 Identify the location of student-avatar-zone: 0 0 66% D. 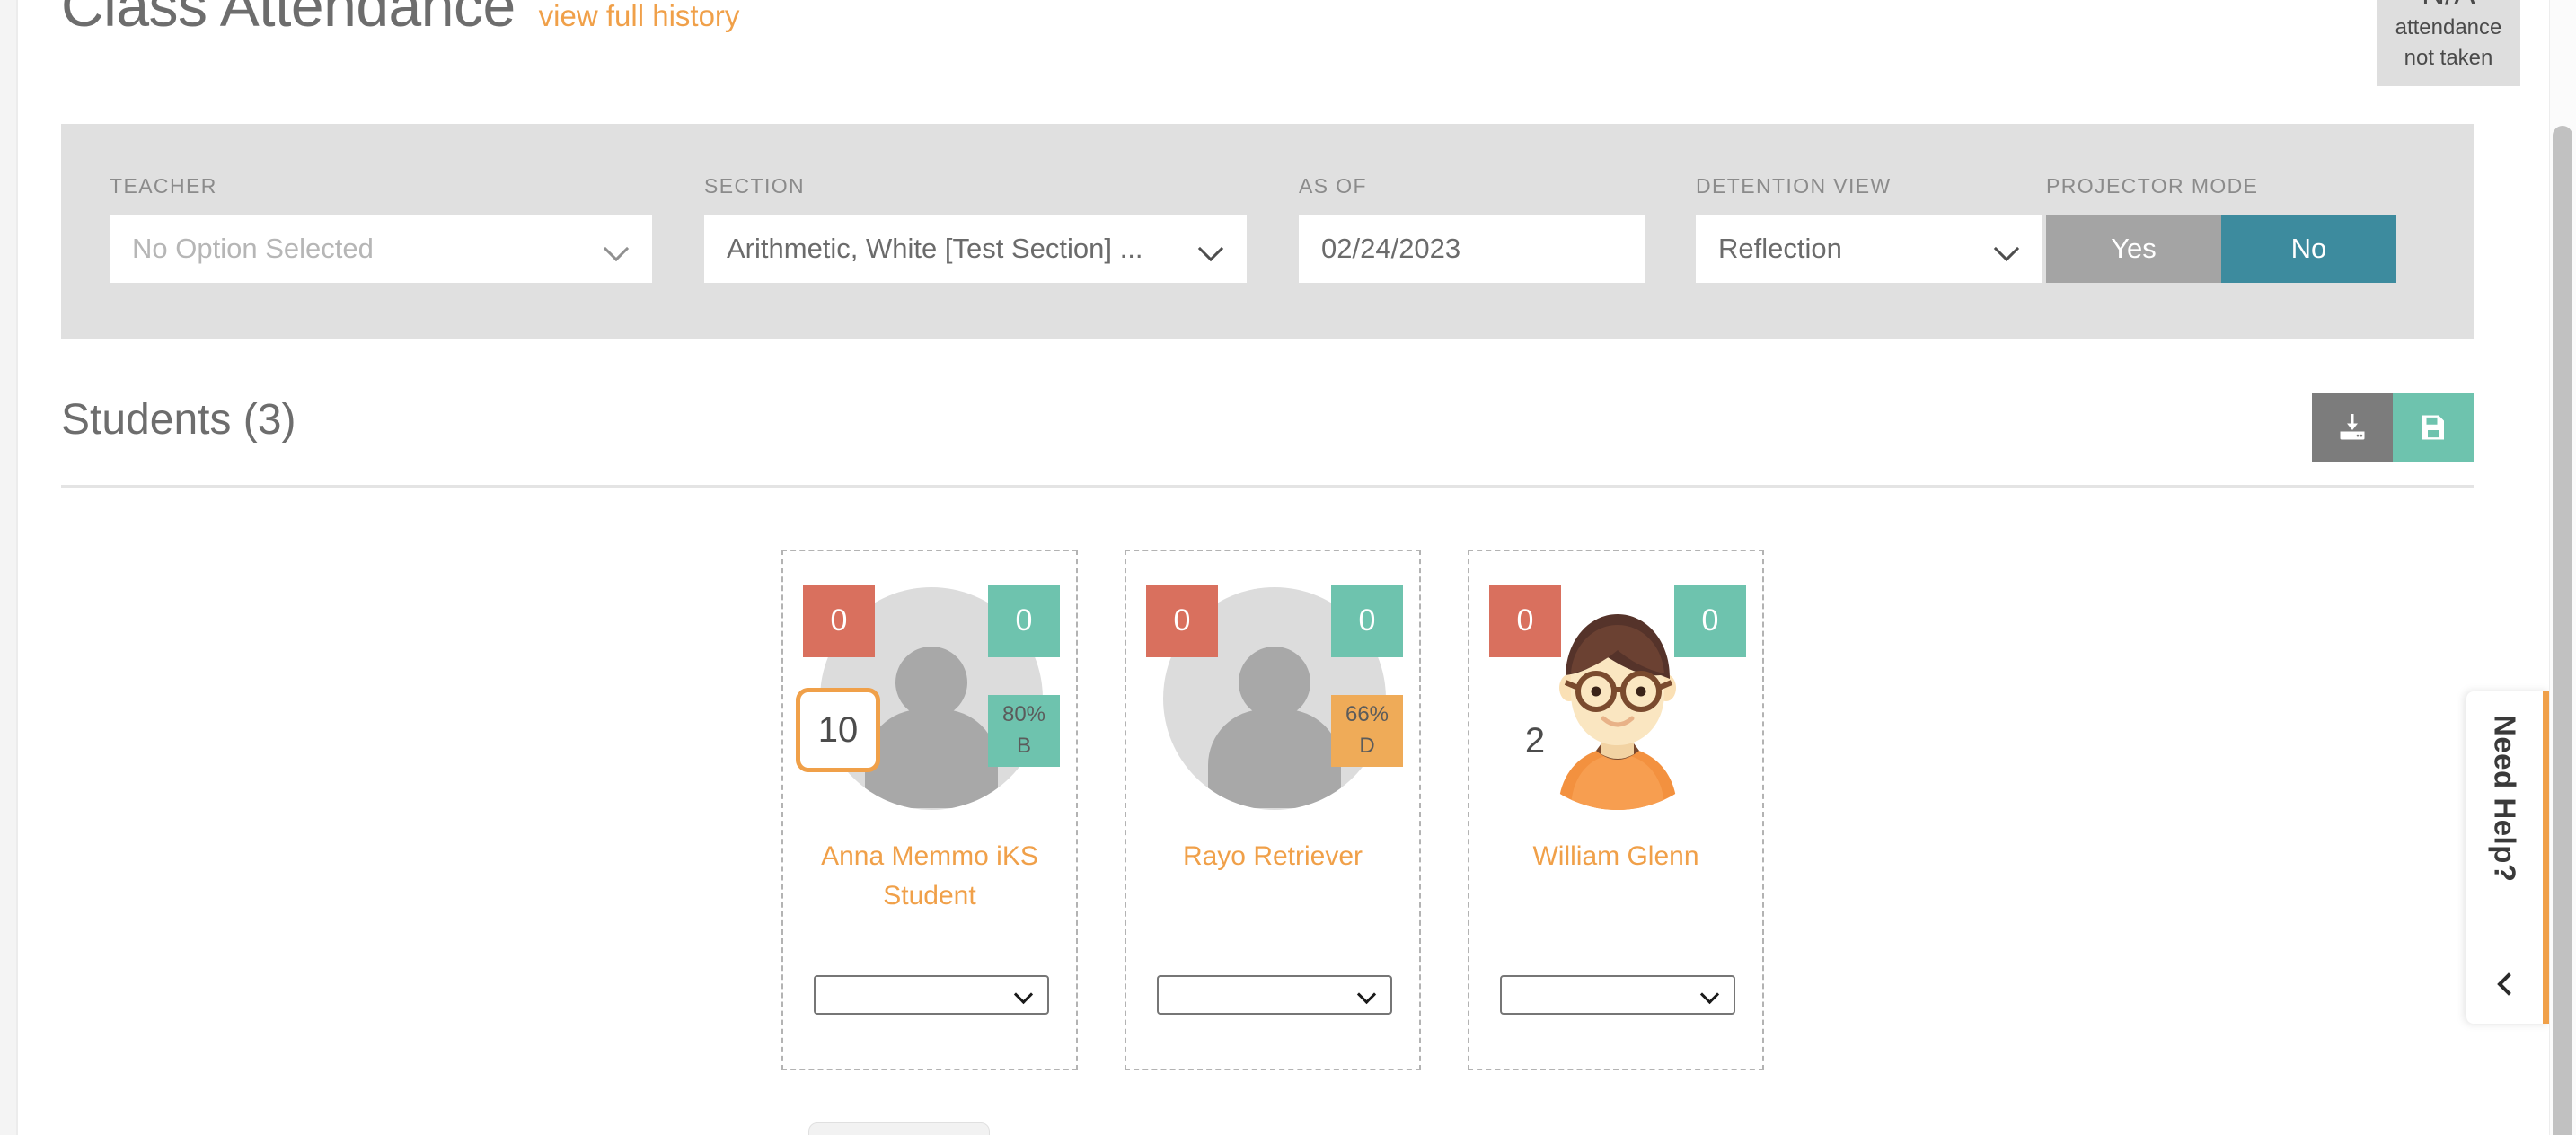
(1274, 686).